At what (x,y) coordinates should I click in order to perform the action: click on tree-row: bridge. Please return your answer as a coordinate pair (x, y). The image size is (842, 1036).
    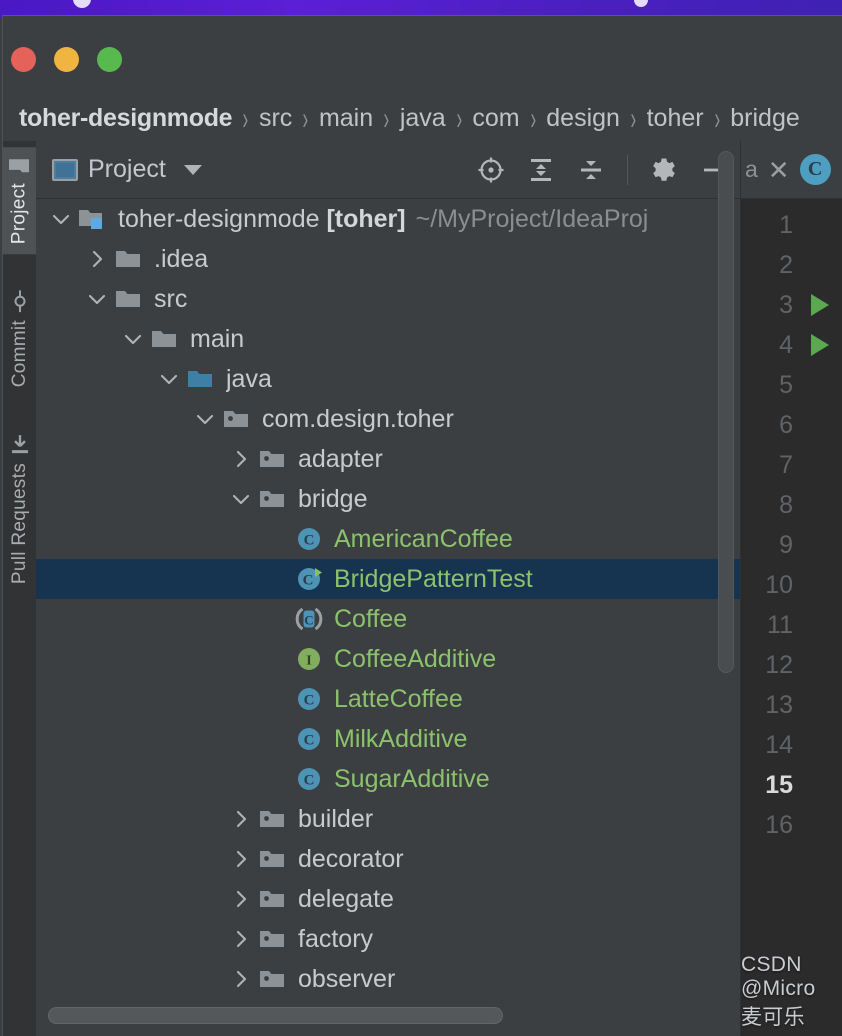
    Looking at the image, I should click on (388, 499).